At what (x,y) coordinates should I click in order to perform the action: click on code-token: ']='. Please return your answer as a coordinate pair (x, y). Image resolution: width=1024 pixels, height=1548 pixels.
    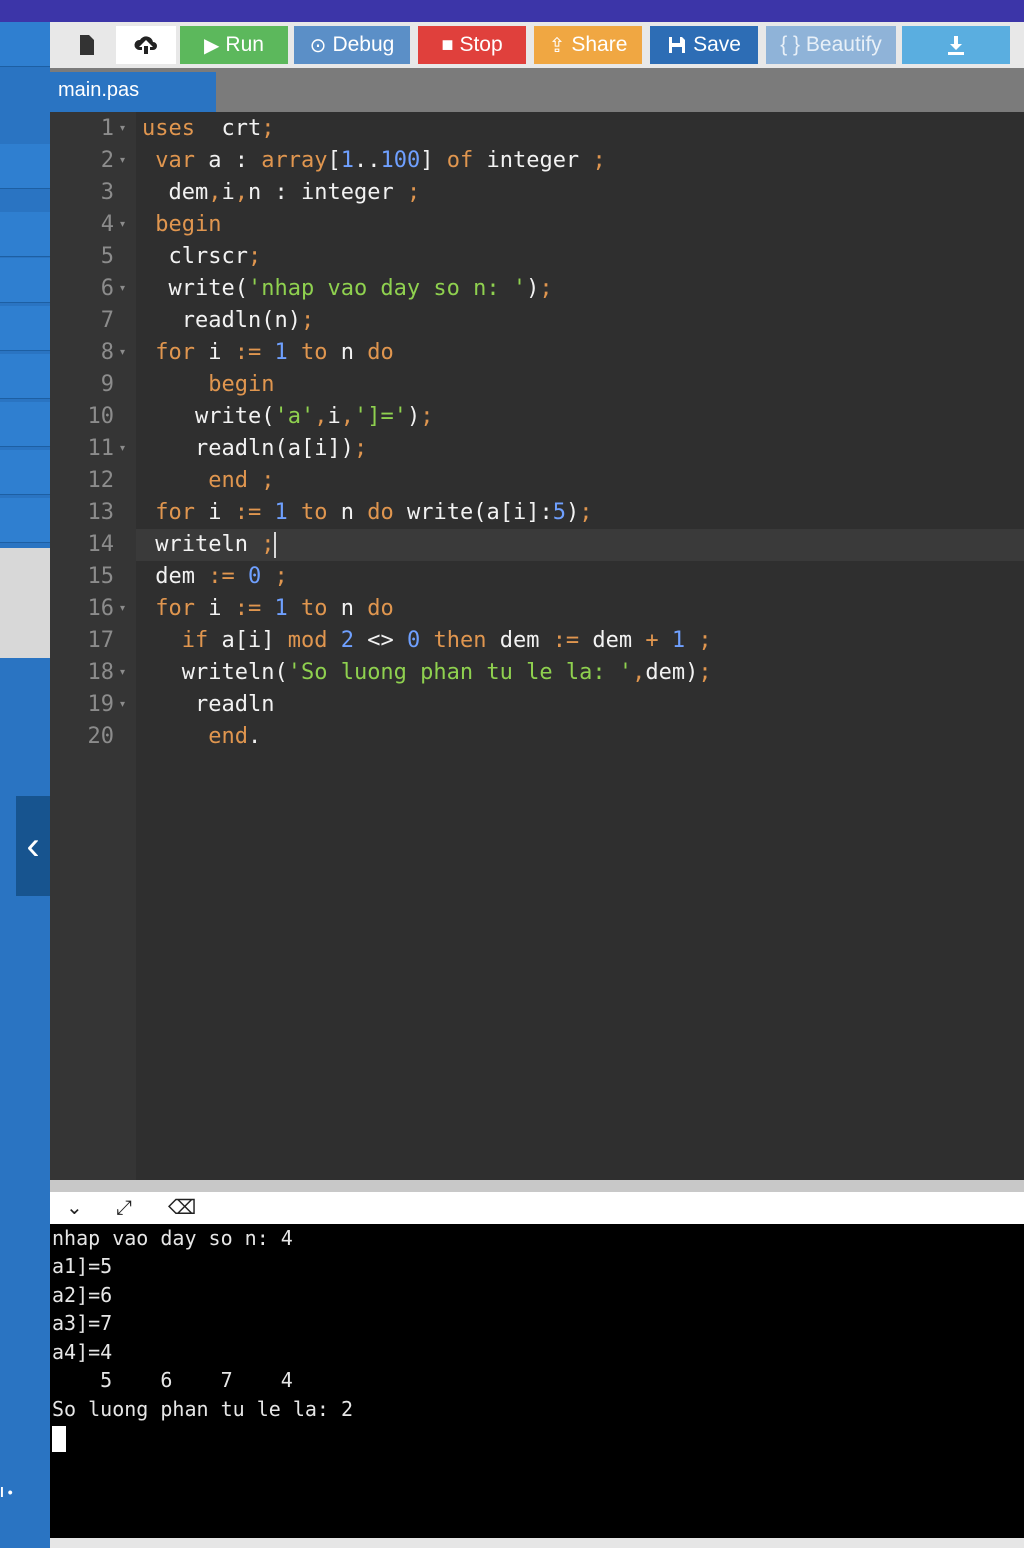
    Looking at the image, I should click on (380, 416).